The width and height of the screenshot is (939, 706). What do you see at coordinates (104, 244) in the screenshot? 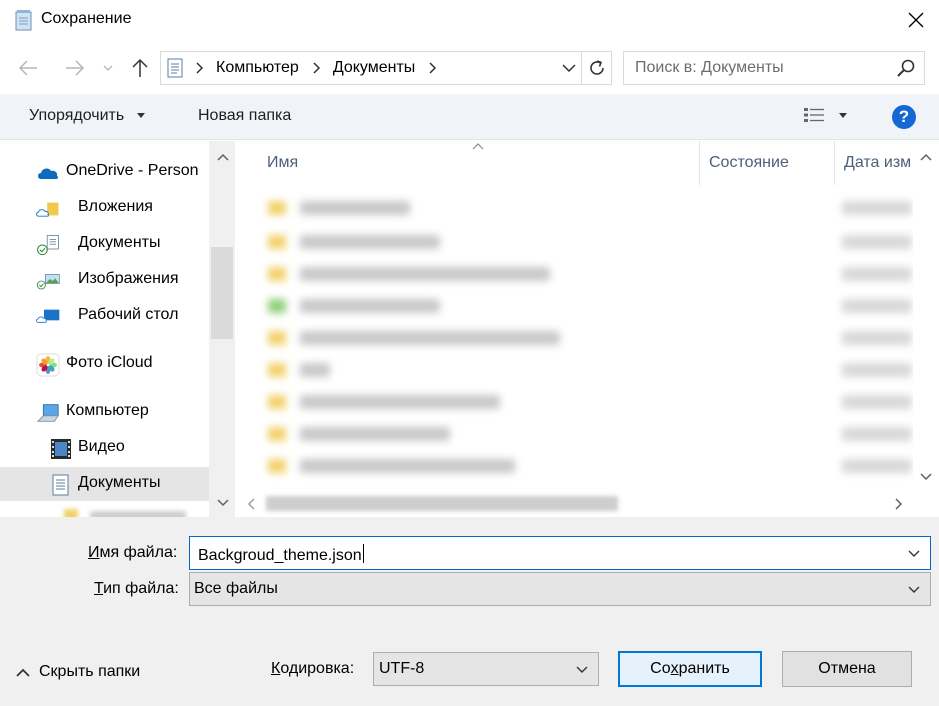
I see `tree-item-documents-onedrive: Документы` at bounding box center [104, 244].